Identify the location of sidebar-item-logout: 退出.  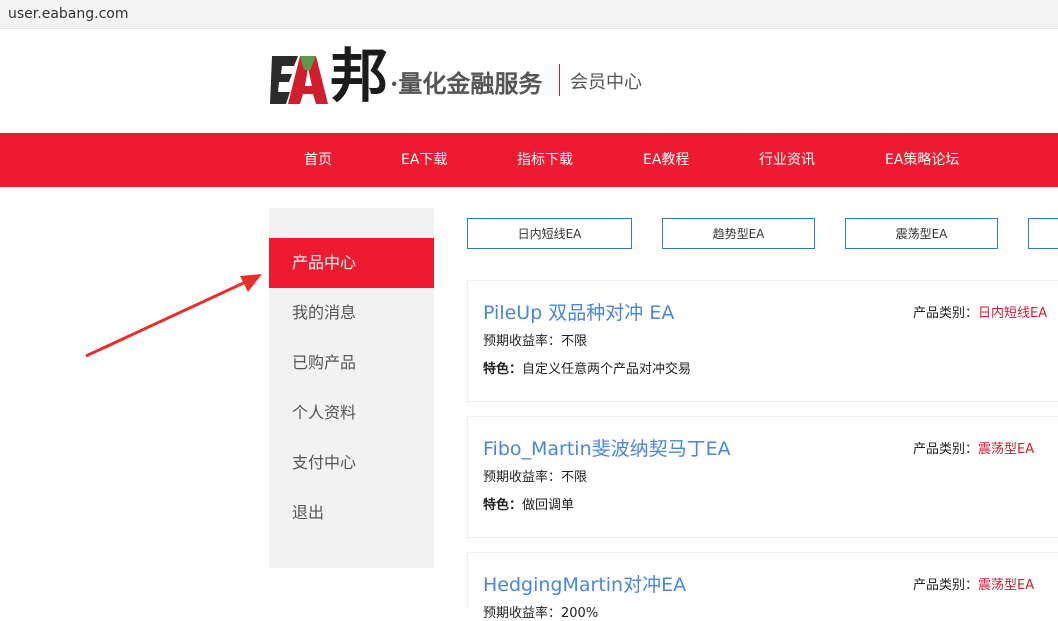
(351, 513).